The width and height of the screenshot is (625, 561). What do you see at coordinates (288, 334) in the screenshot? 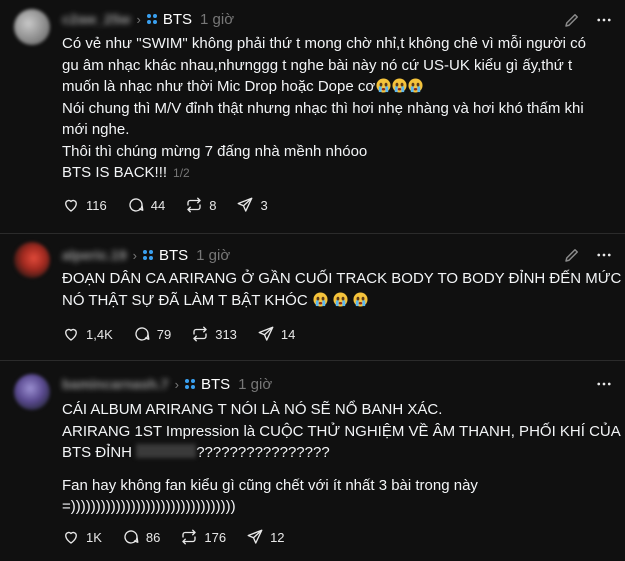
I see `share-count: 14` at bounding box center [288, 334].